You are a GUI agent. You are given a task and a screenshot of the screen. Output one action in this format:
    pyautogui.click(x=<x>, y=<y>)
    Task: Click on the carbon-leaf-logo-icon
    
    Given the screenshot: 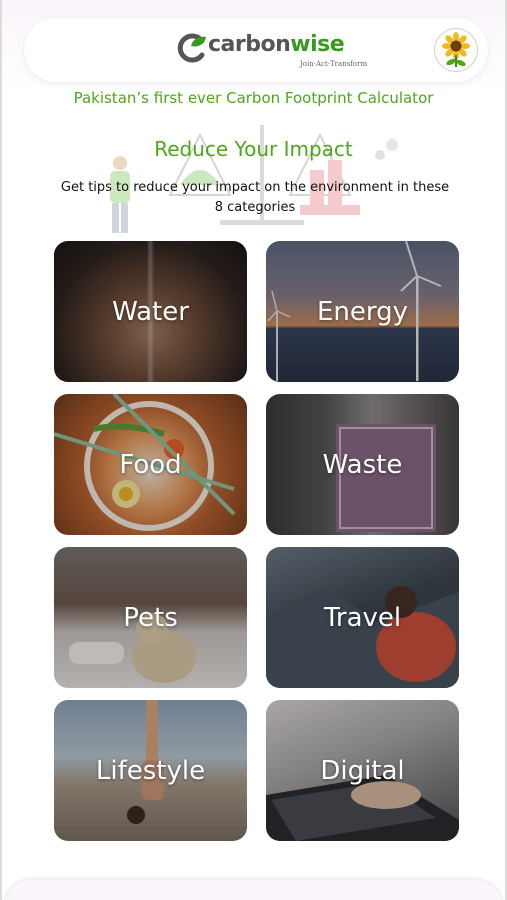 What is the action you would take?
    pyautogui.click(x=191, y=48)
    